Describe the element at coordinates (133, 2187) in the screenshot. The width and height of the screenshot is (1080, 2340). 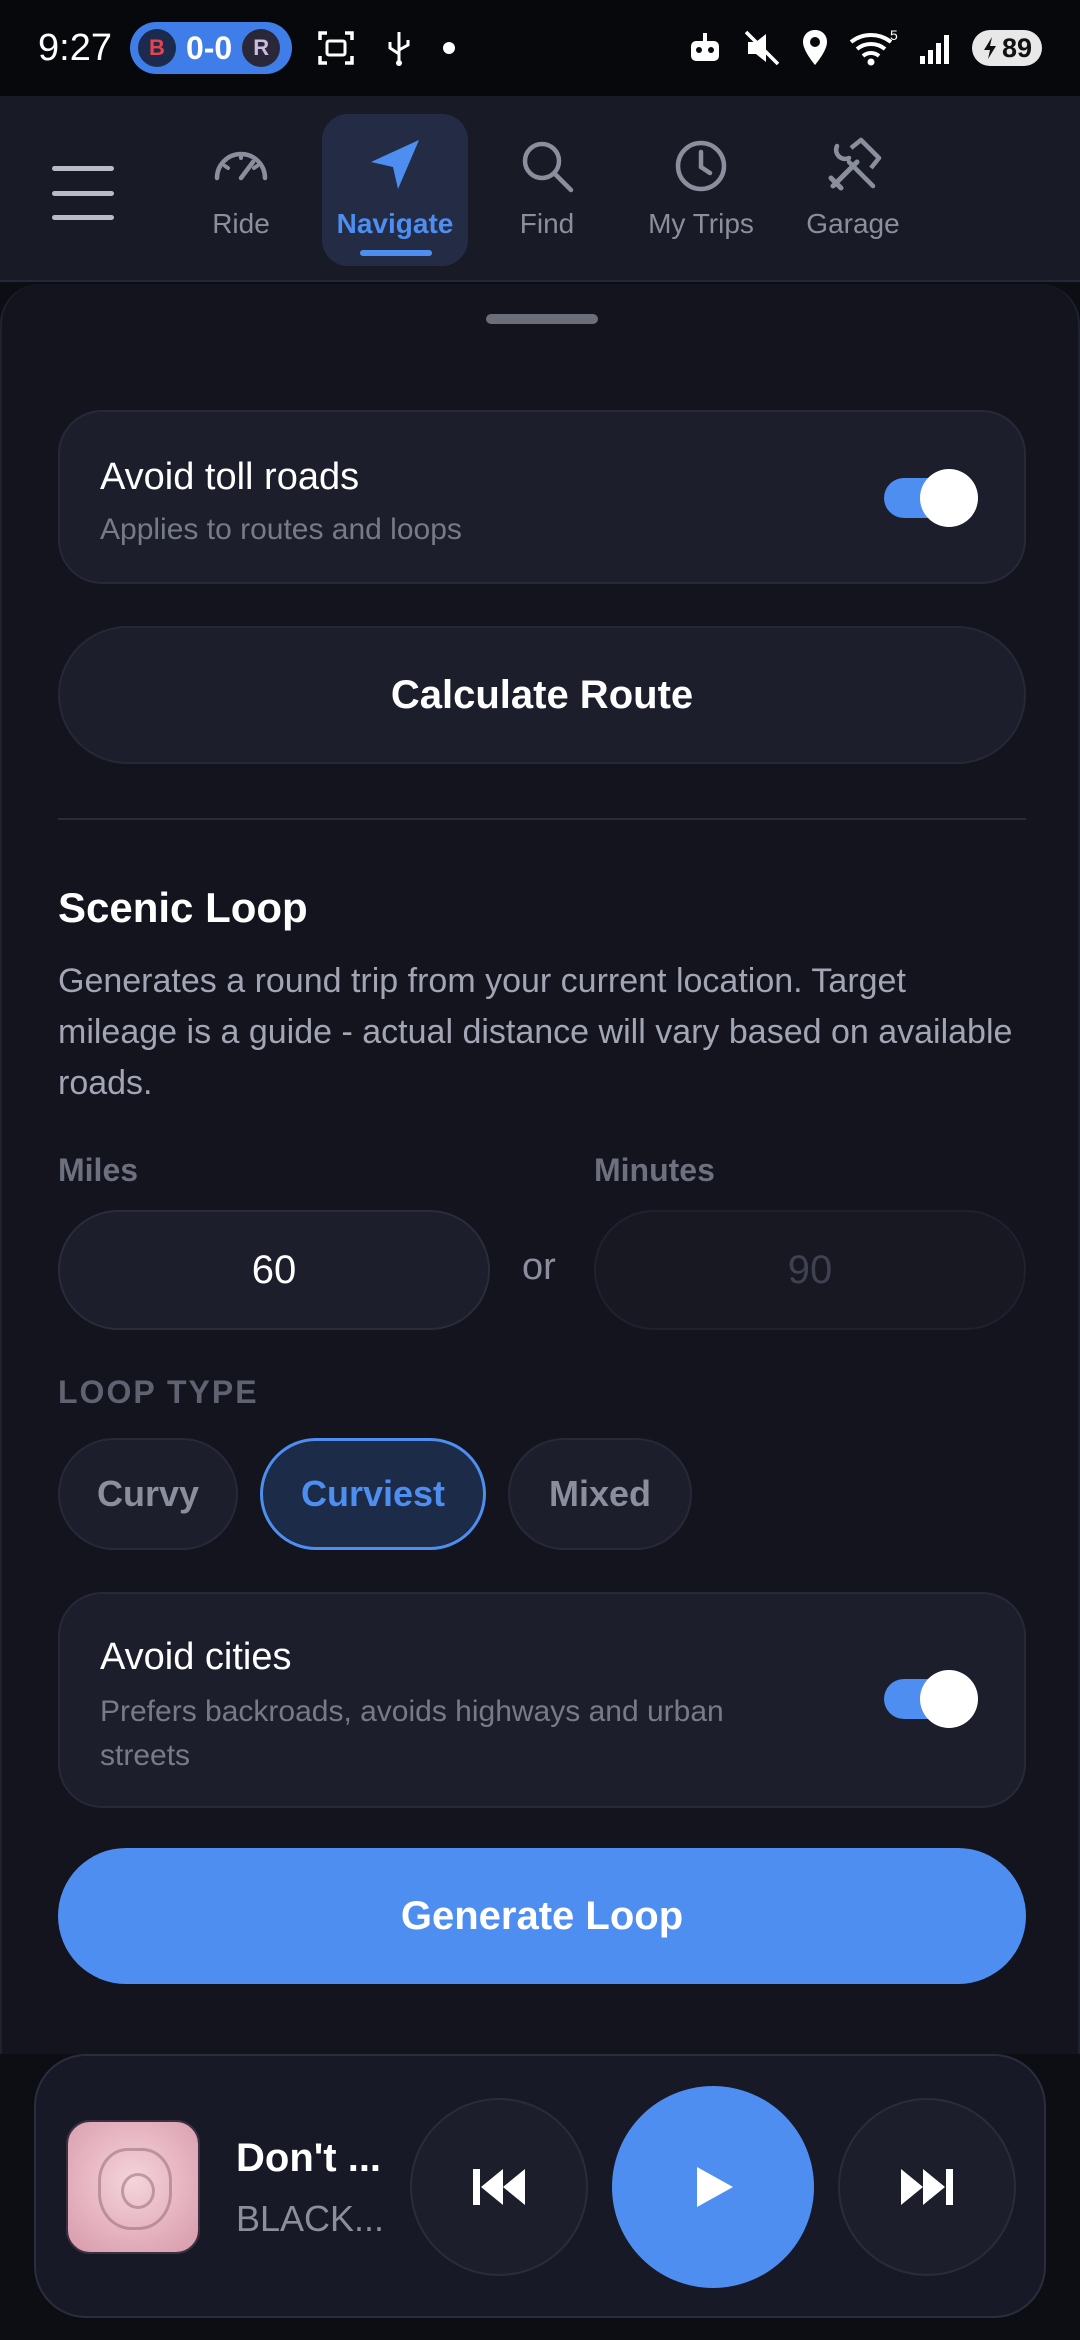
I see `album-art` at that location.